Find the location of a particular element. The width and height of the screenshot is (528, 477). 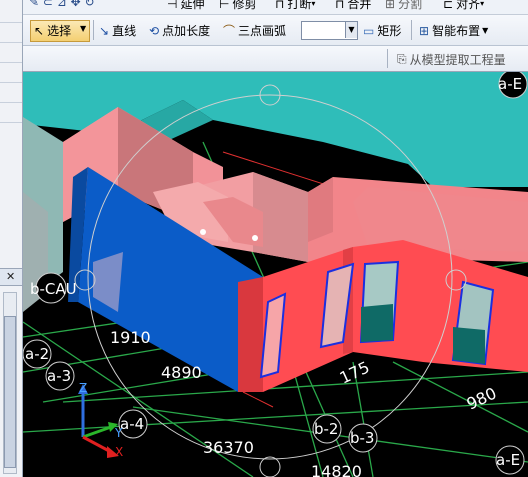

x-axis is located at coordinates (97, 444).